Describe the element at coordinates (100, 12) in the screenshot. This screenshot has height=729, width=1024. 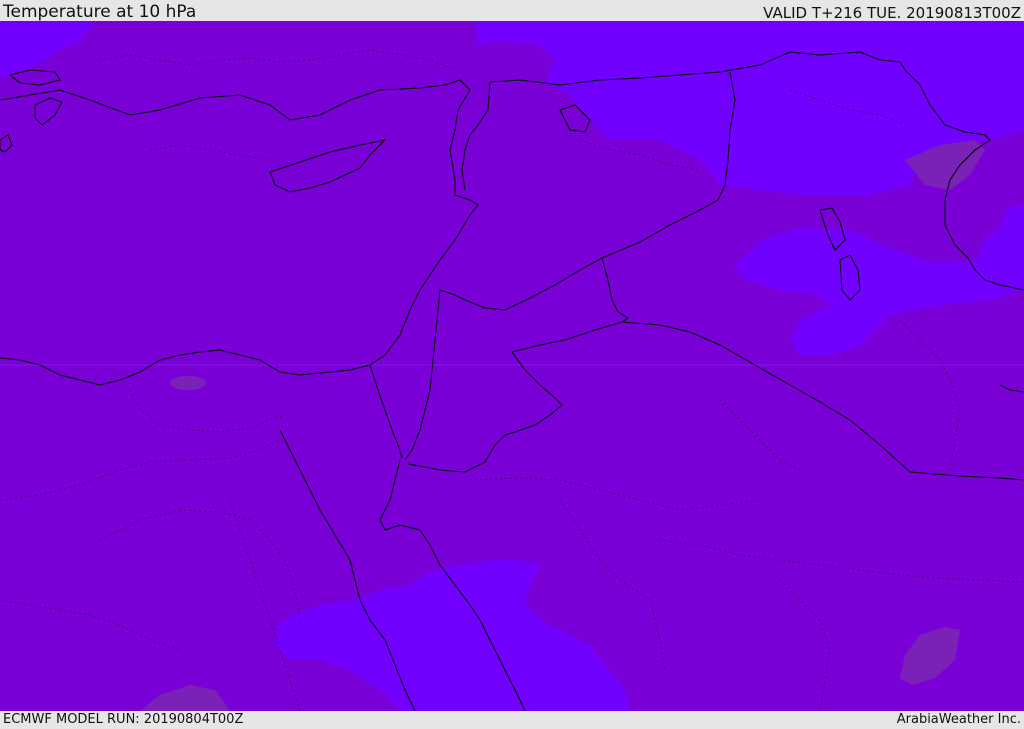
I see `map-title: Temperature at 10 hPa` at that location.